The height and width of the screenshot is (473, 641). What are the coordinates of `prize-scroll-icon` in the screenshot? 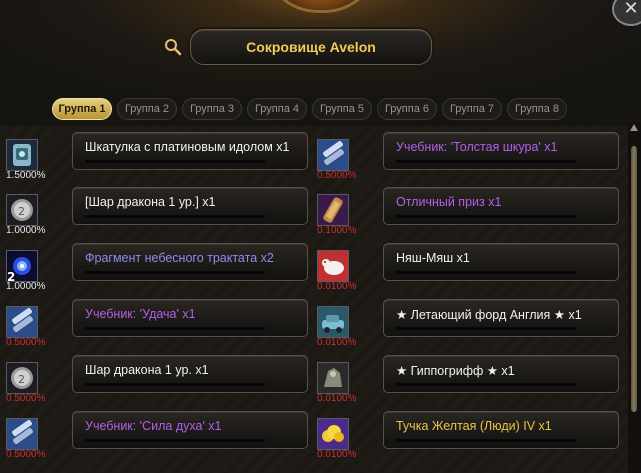 It's located at (333, 210).